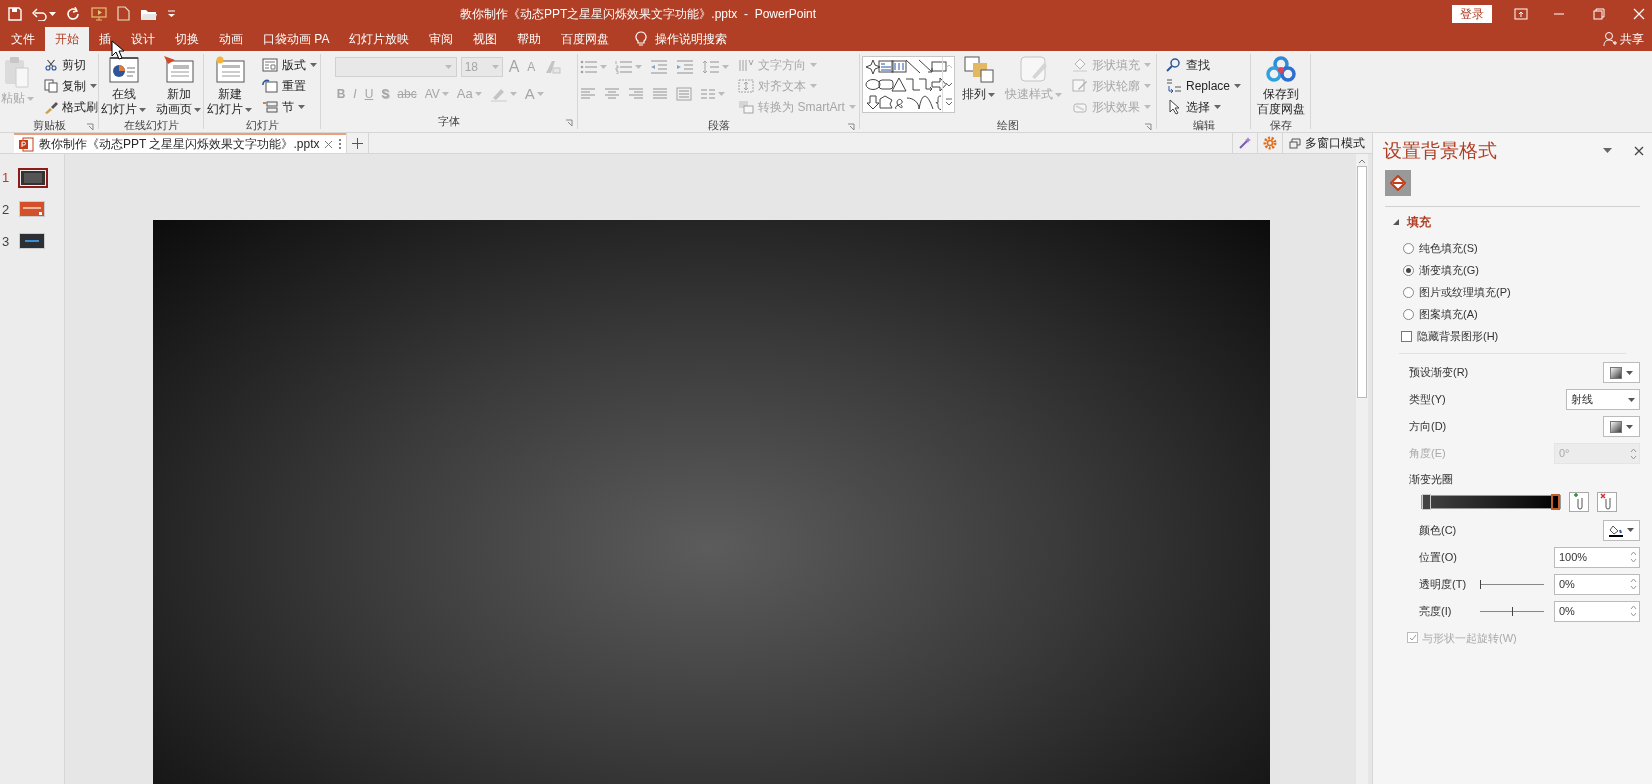 This screenshot has width=1652, height=784. What do you see at coordinates (1280, 85) in the screenshot?
I see `ribbon-large-button: 保存到 百度网盘` at bounding box center [1280, 85].